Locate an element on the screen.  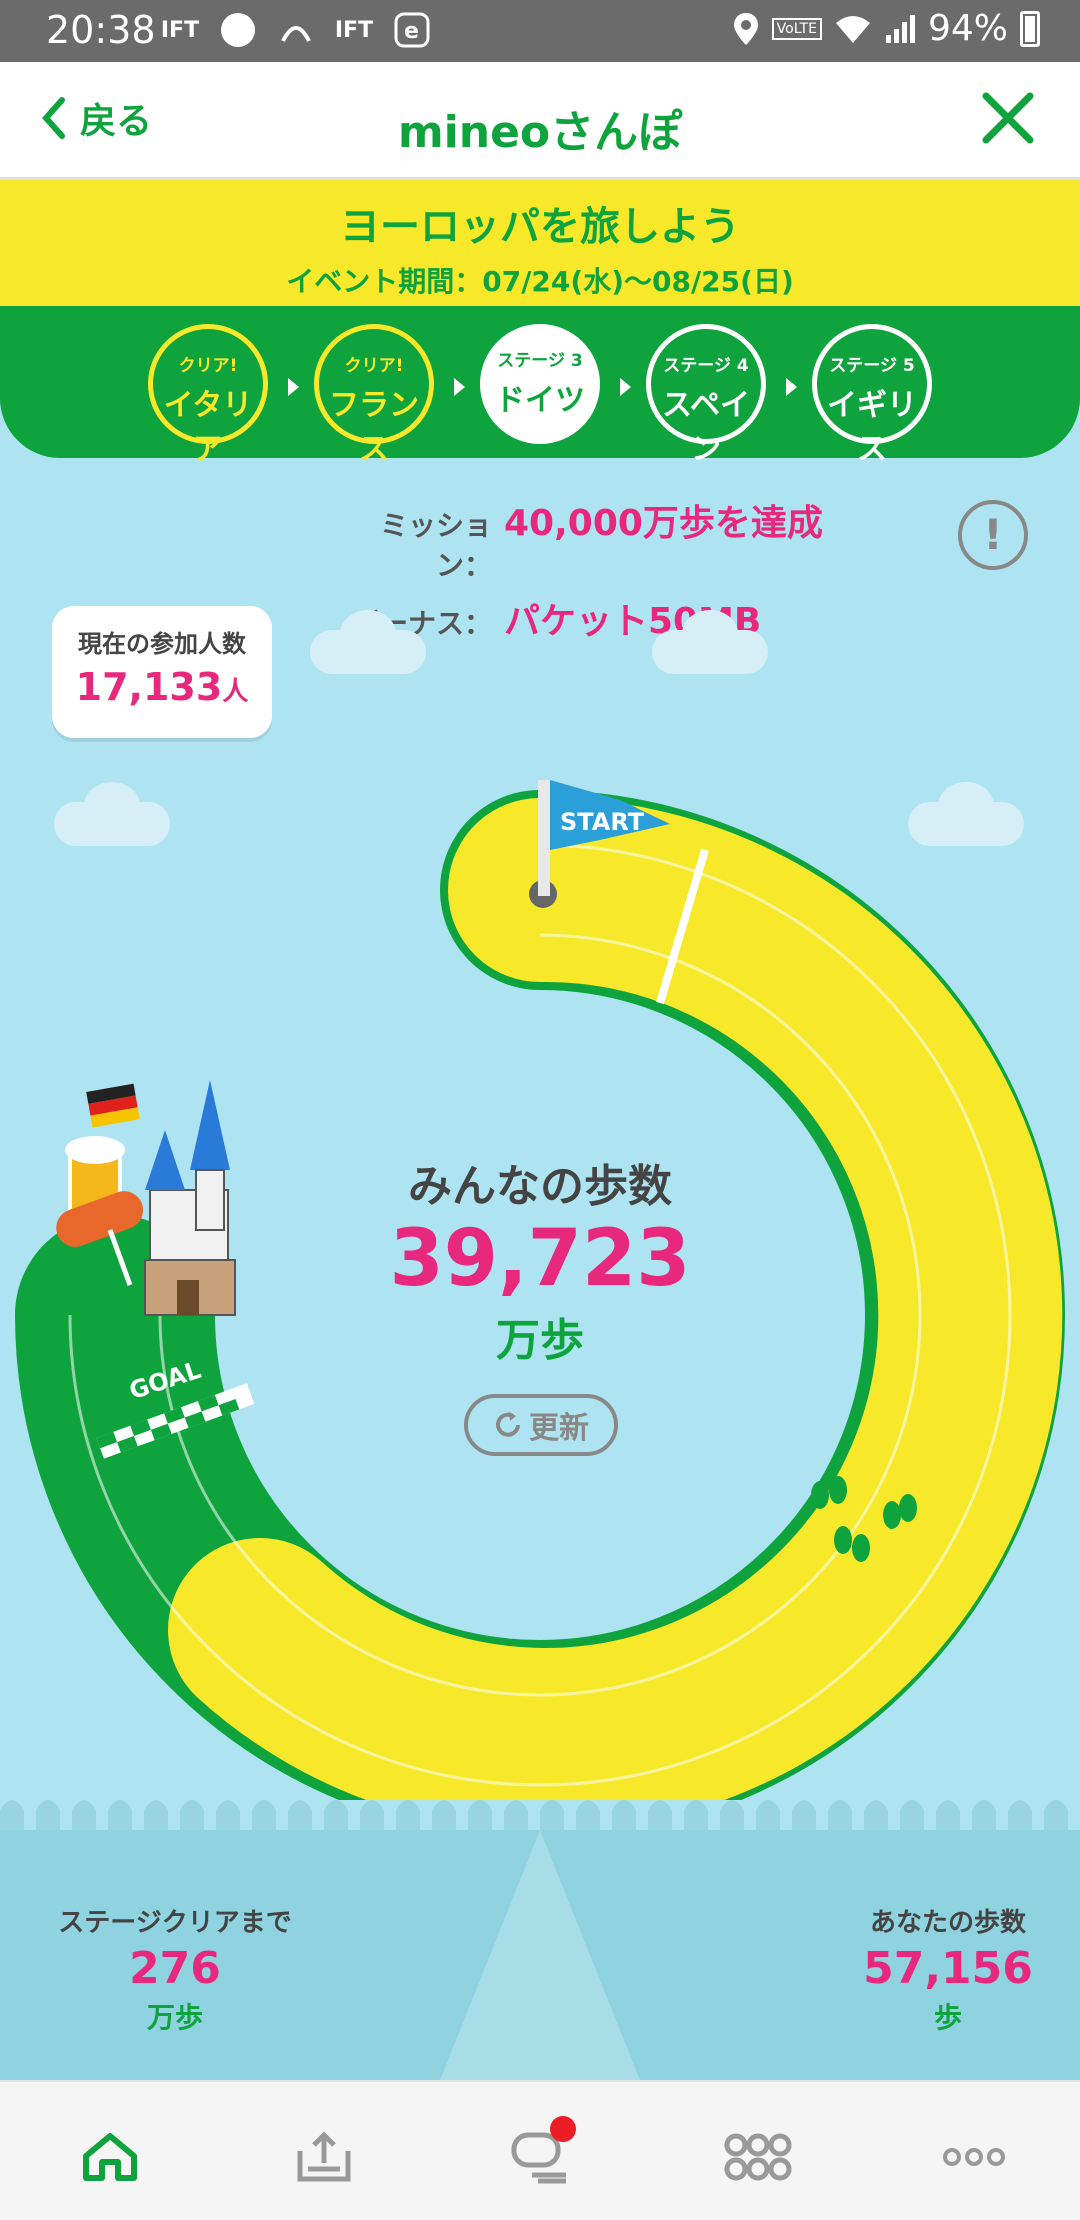
stage-name: ドイツ is located at coordinates (540, 400).